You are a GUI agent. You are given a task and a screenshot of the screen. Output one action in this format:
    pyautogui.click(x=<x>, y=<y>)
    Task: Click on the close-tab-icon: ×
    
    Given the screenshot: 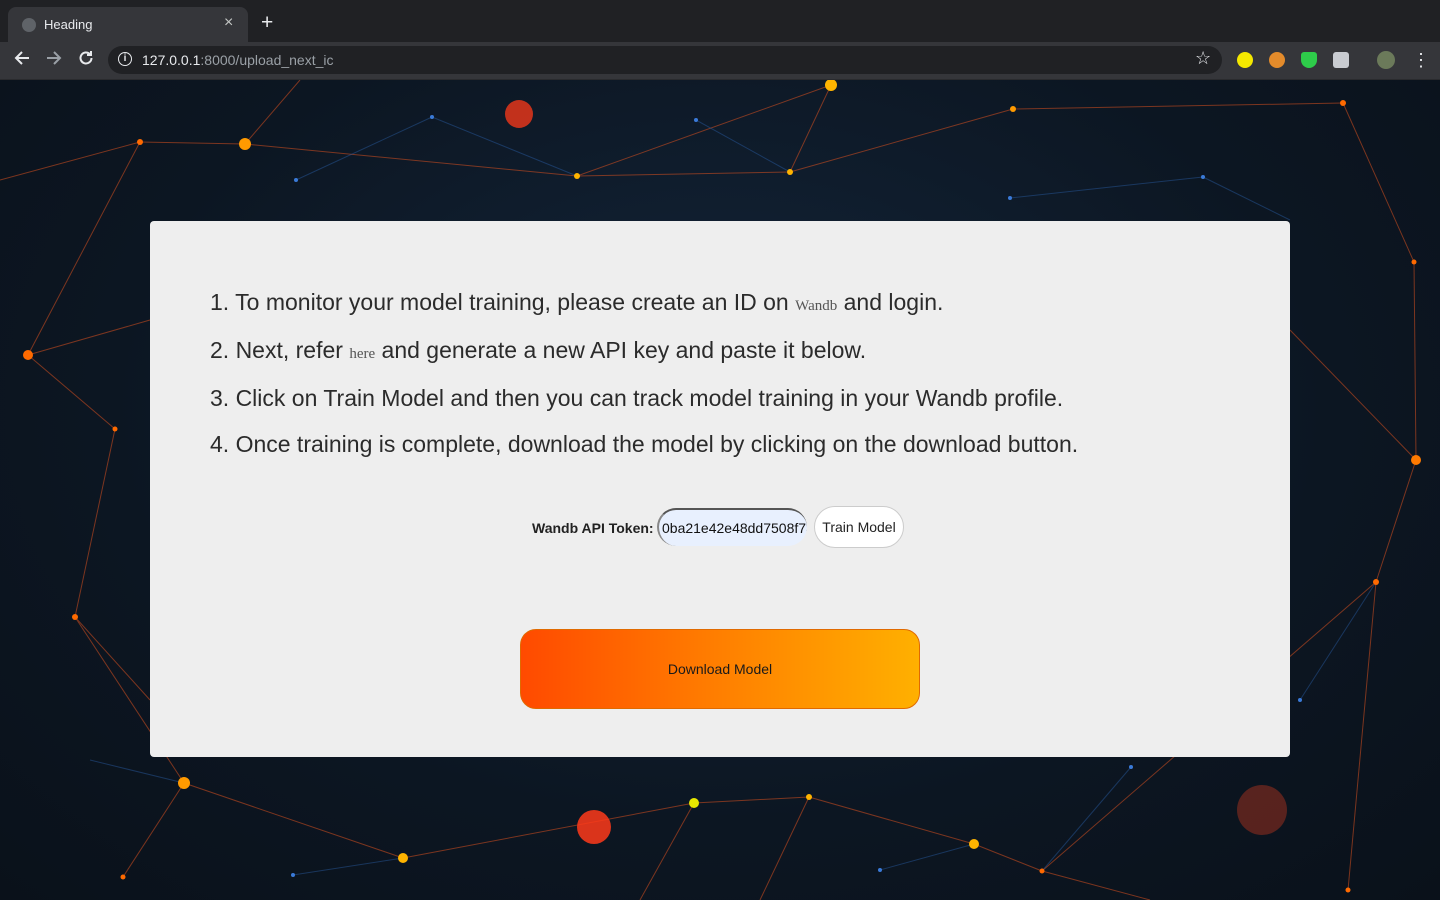 What is the action you would take?
    pyautogui.click(x=228, y=23)
    